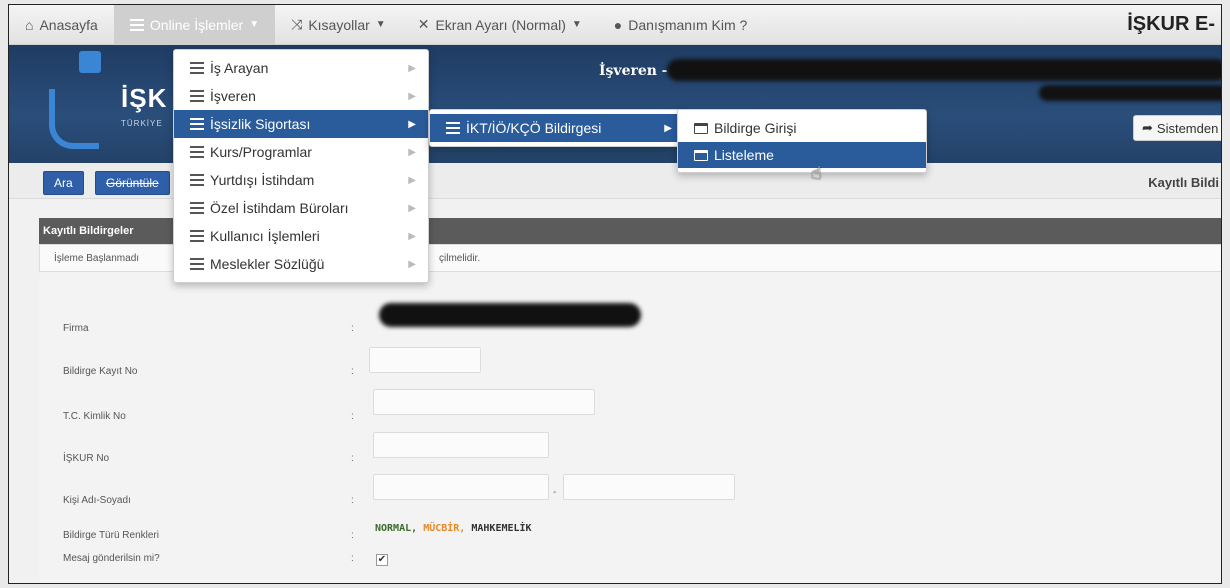  Describe the element at coordinates (484, 402) in the screenshot. I see `tc-kimlik-input` at that location.